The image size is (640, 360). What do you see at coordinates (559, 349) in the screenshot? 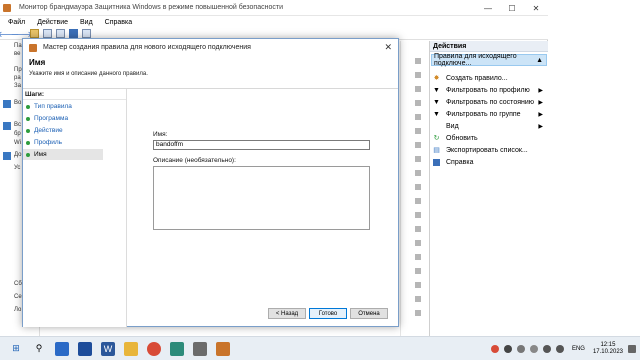
I see `volume-icon` at bounding box center [559, 349].